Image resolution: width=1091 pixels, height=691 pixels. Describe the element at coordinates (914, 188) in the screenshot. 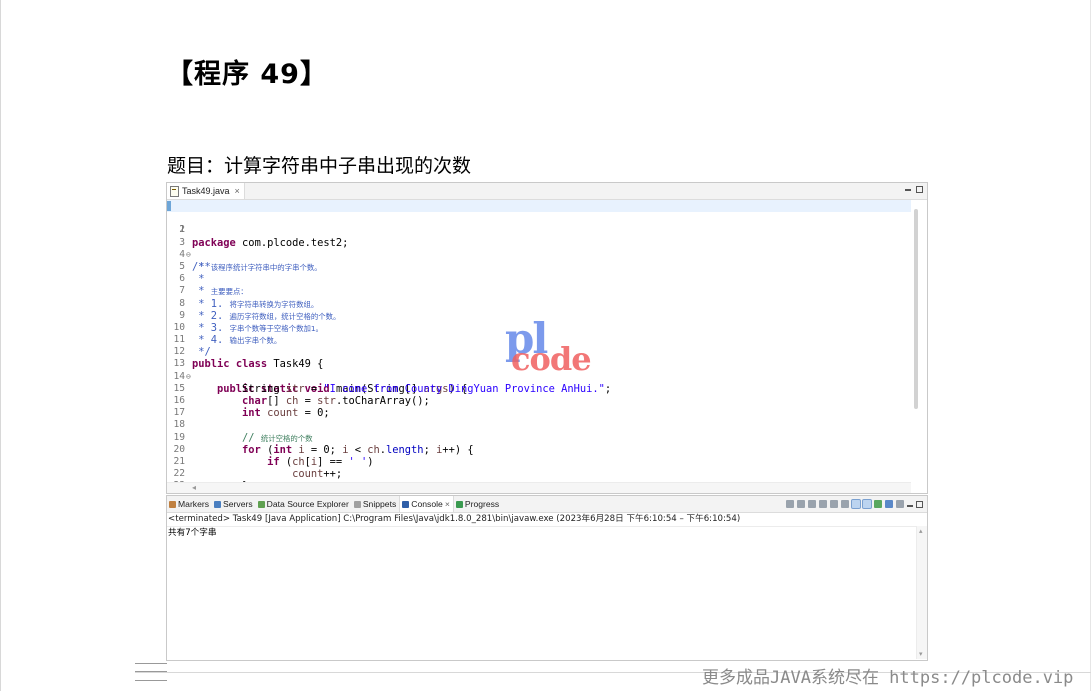

I see `editor-window-controls` at that location.